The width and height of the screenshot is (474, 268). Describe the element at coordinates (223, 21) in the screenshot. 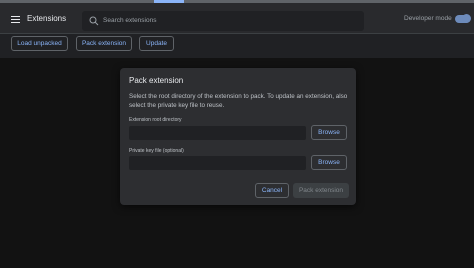

I see `search-input: Search extensions` at that location.